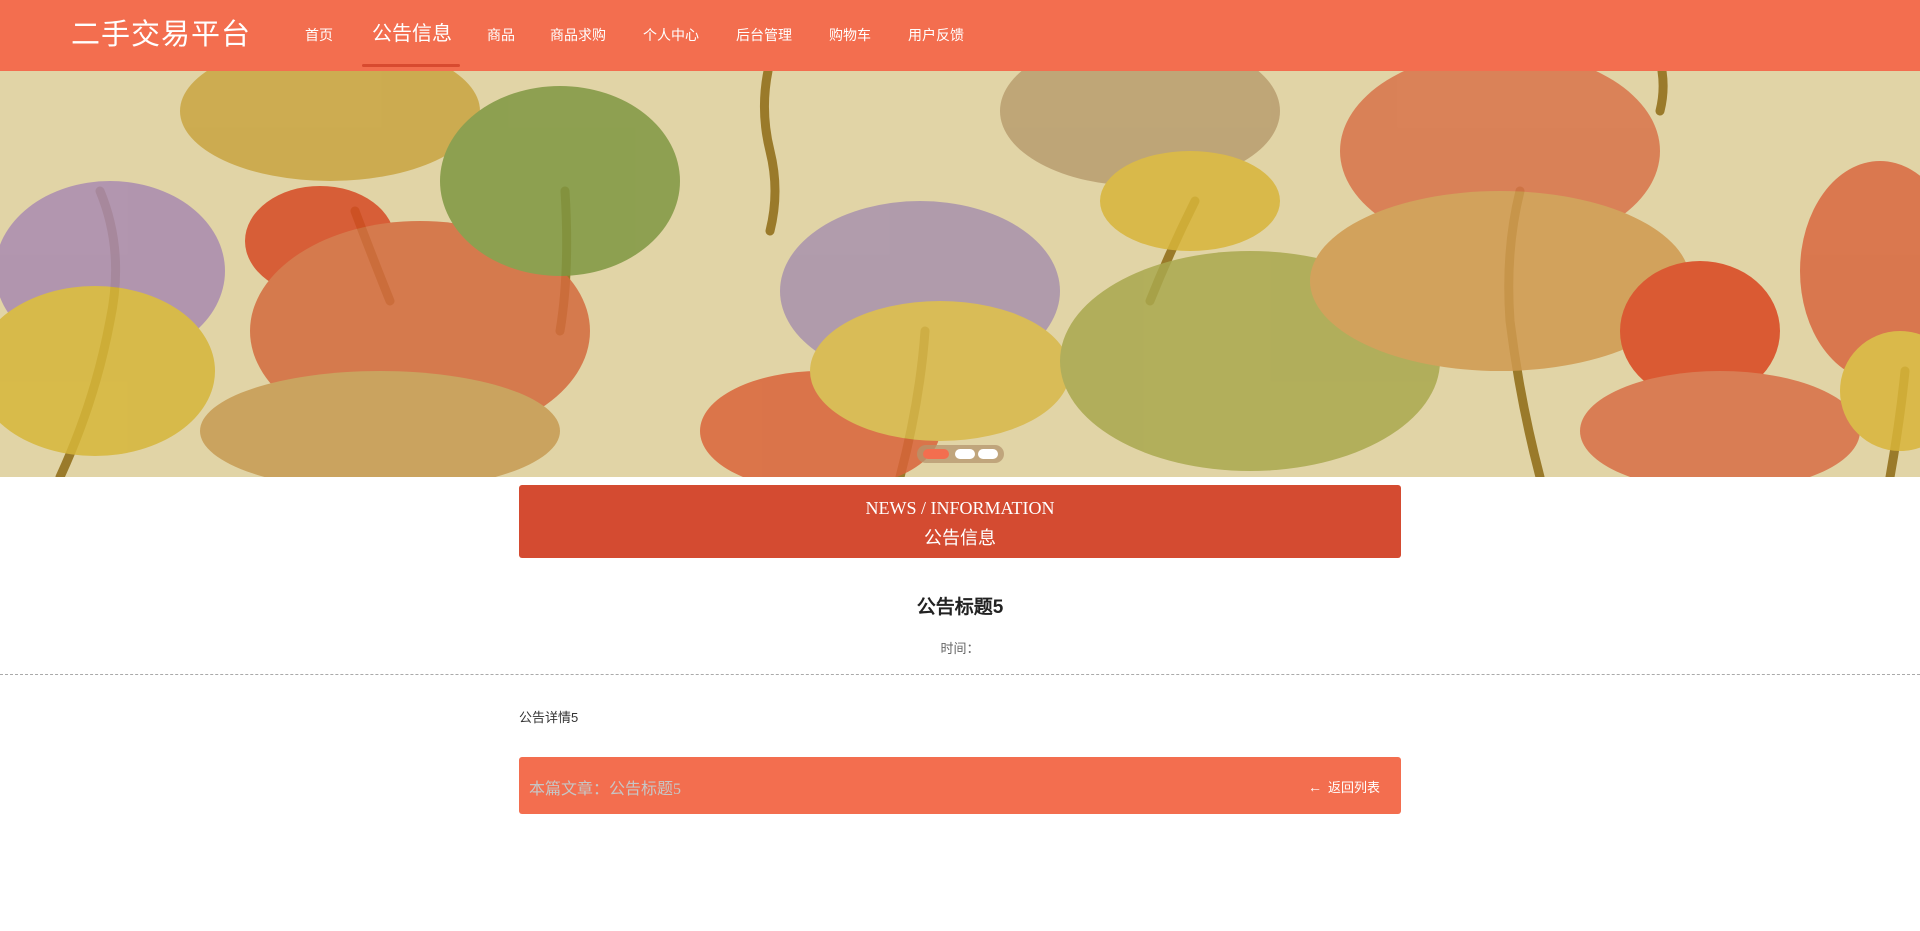 The height and width of the screenshot is (931, 1920). Describe the element at coordinates (960, 508) in the screenshot. I see `section-title-en: NEWS / INFORMATION` at that location.